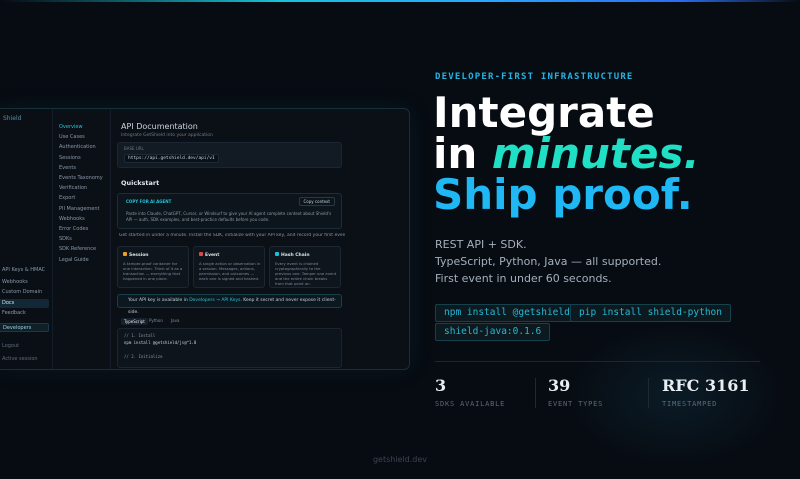 Image resolution: width=800 pixels, height=479 pixels. What do you see at coordinates (481, 244) in the screenshot?
I see `desc-line: REST API + SDK.` at bounding box center [481, 244].